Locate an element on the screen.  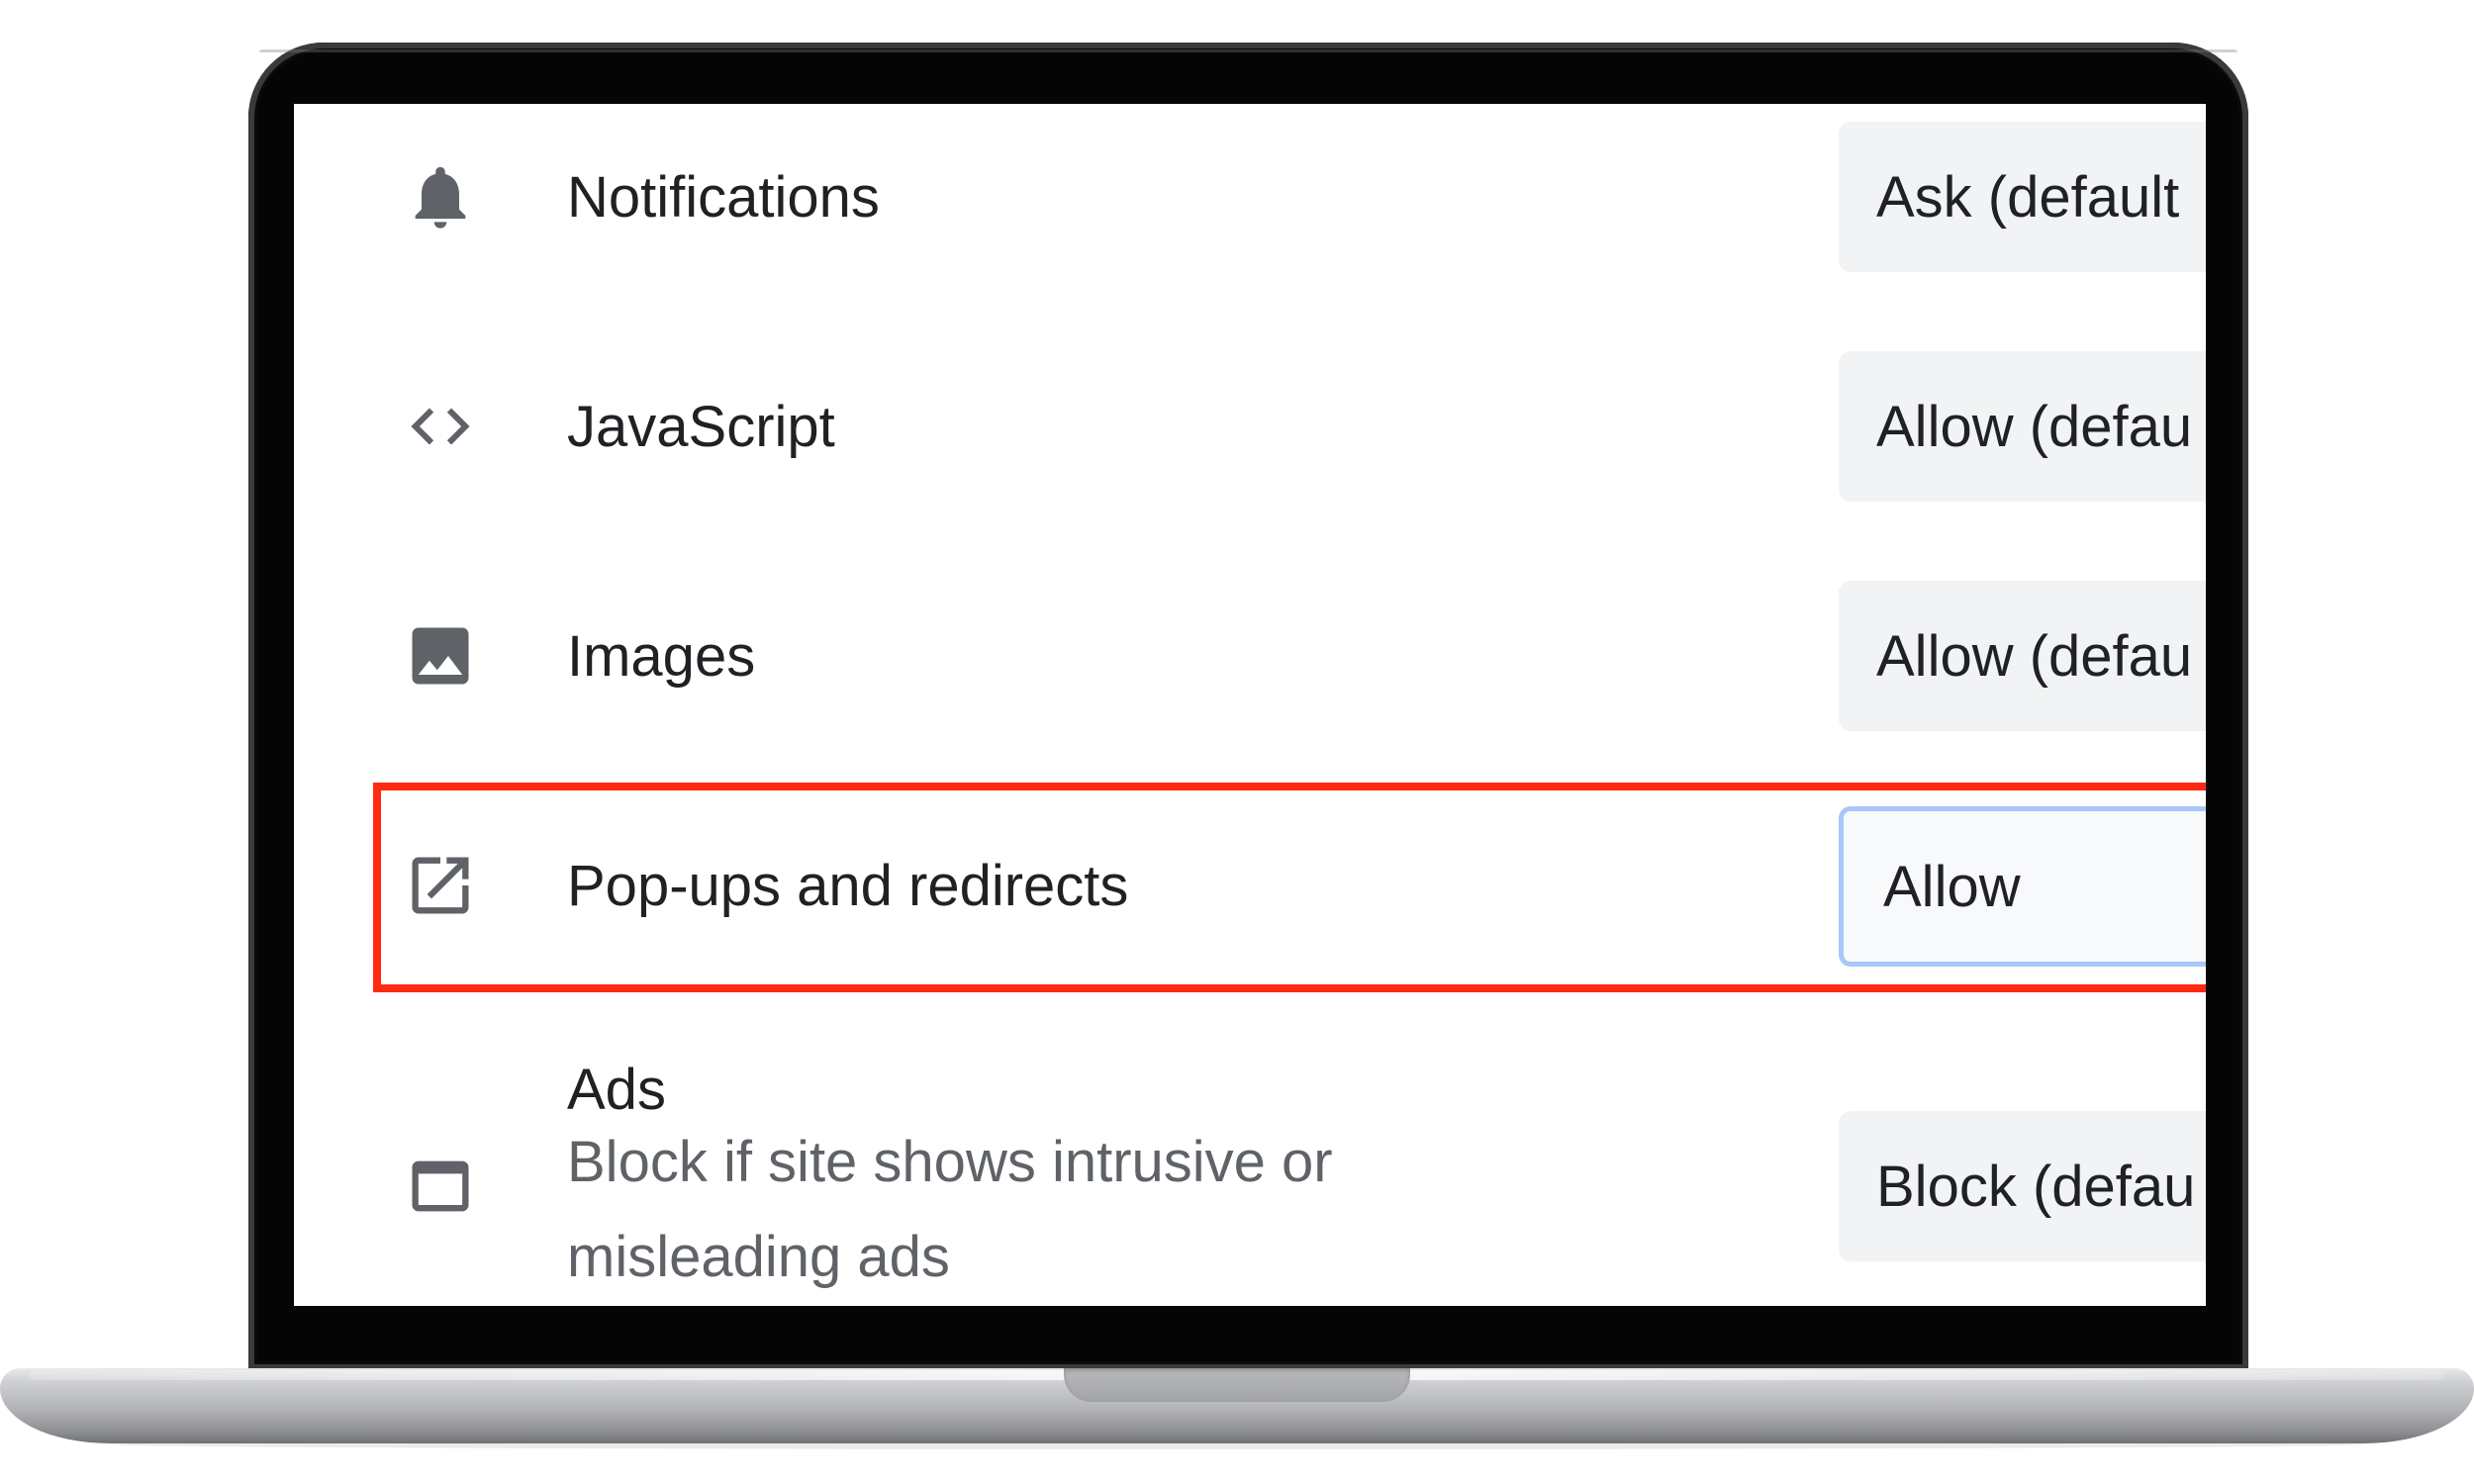
popups-permission-select: Allow is located at coordinates (2023, 886).